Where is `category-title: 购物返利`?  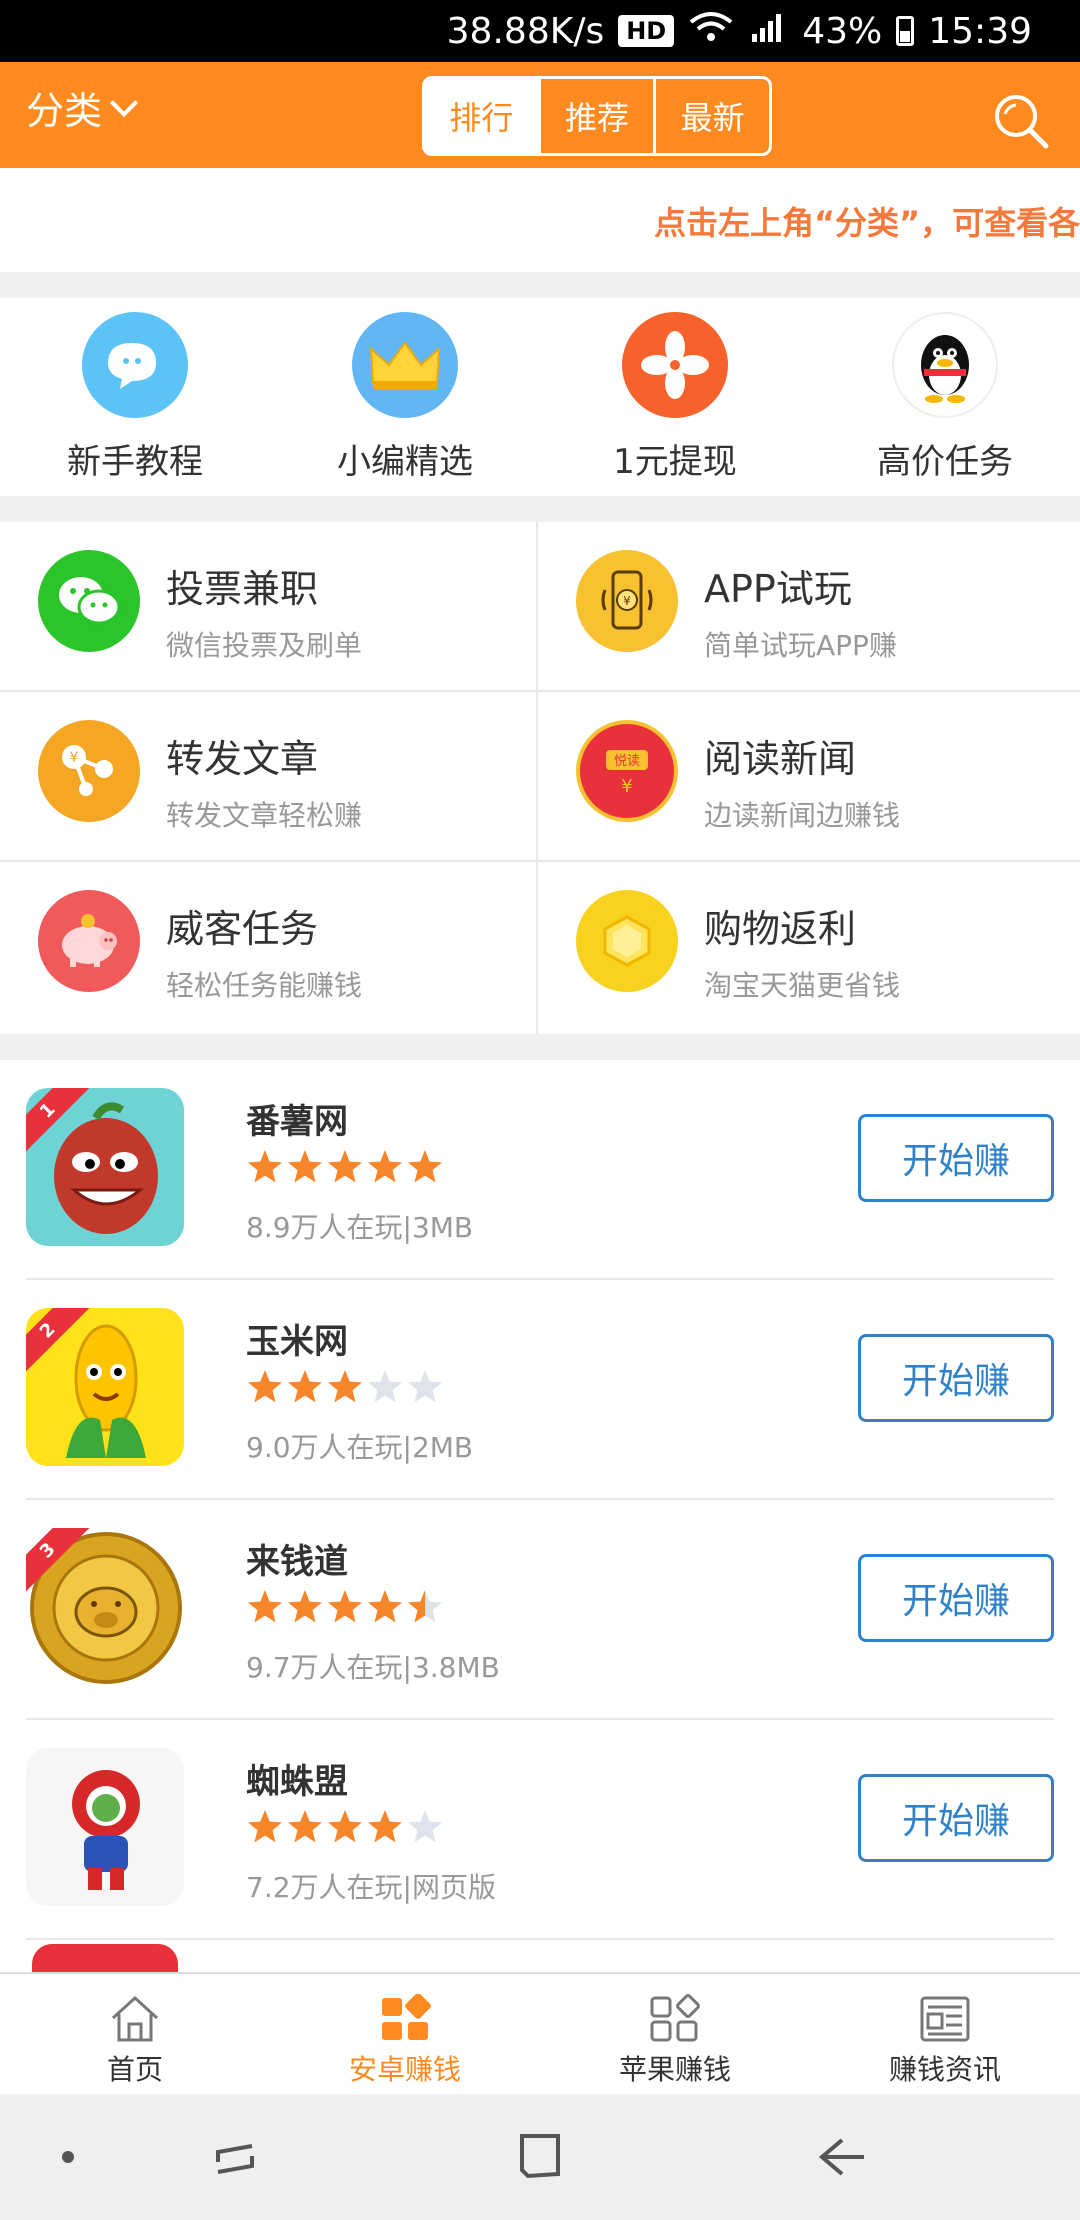 category-title: 购物返利 is located at coordinates (780, 929).